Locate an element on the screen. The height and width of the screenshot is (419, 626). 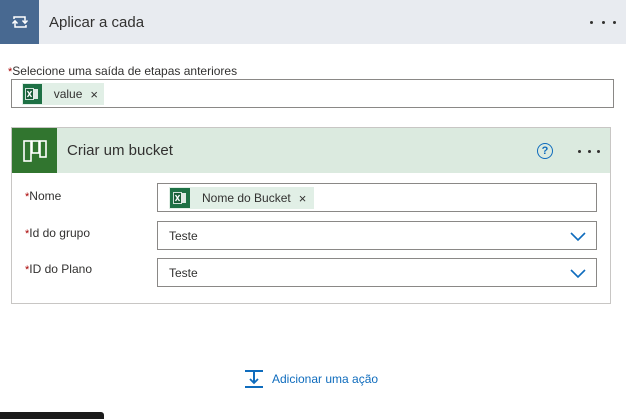
plan-id-value: Teste is located at coordinates (183, 273).